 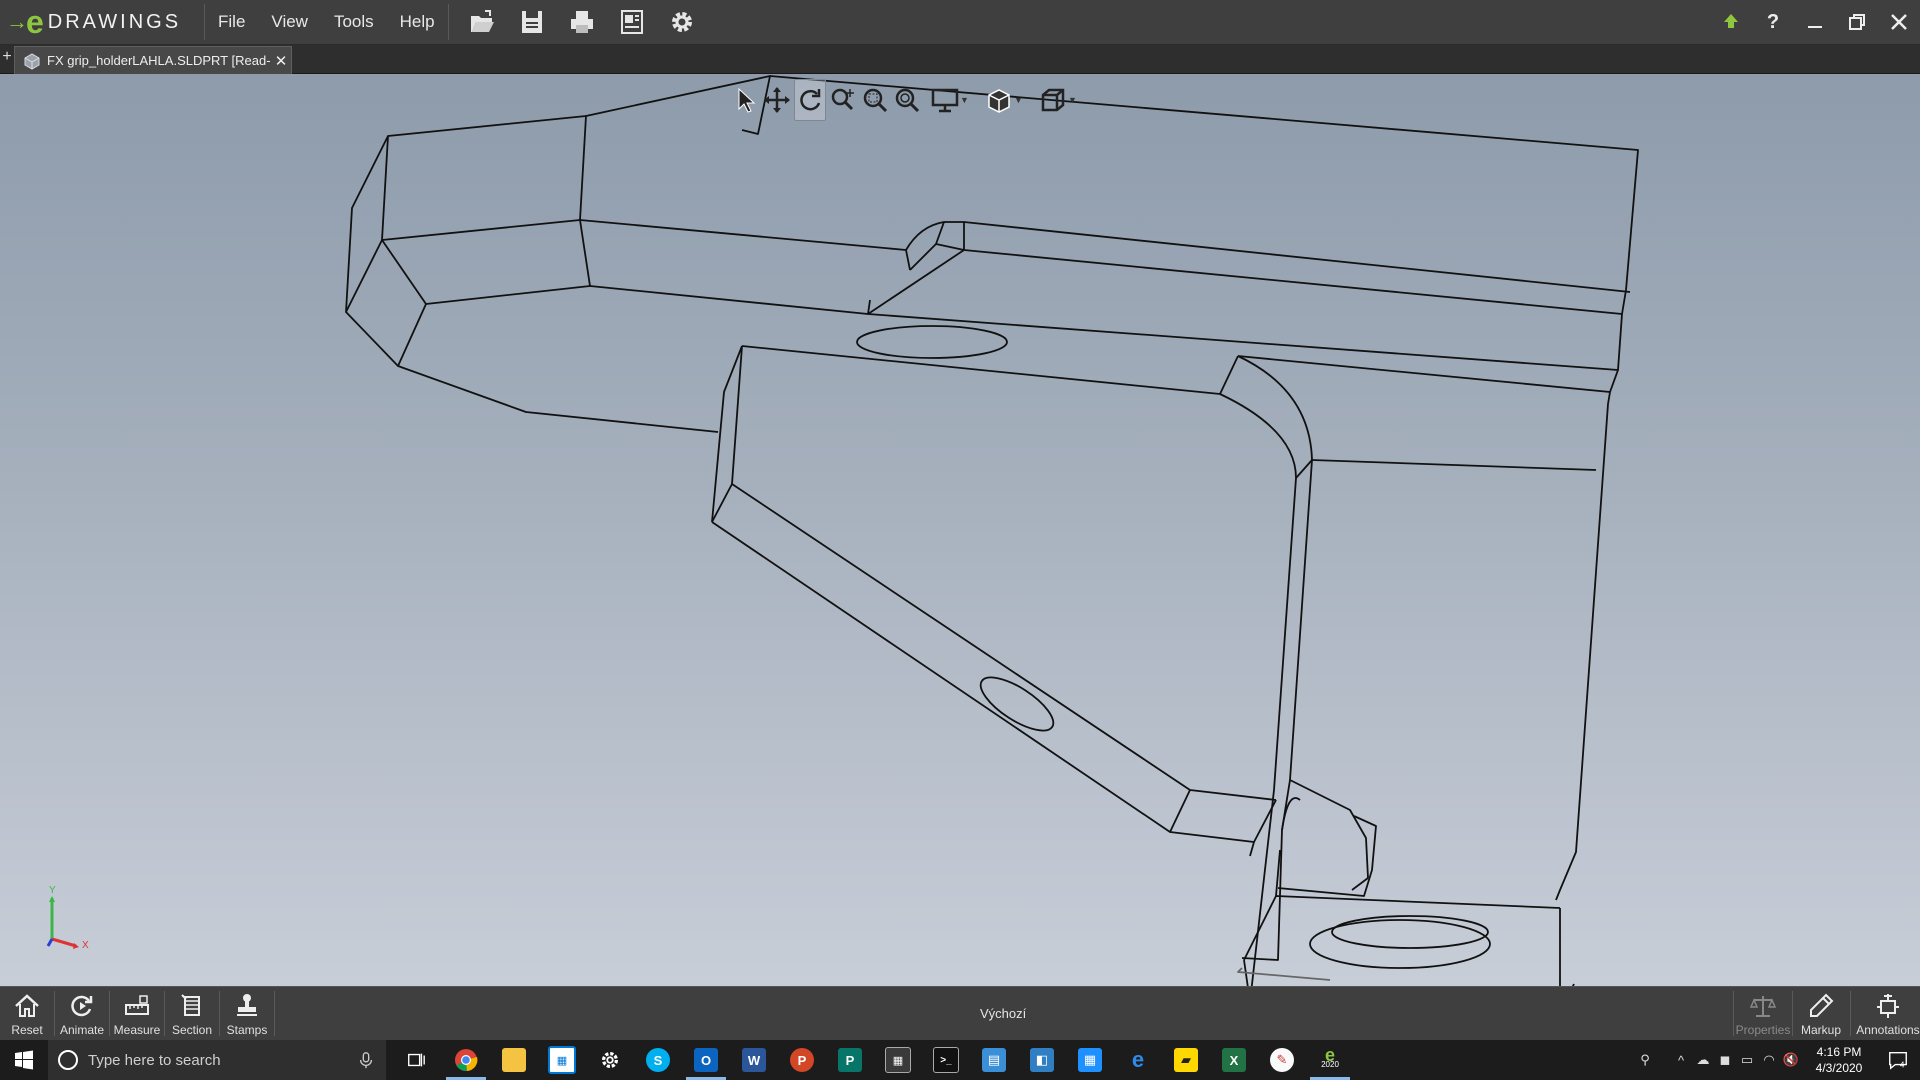 What do you see at coordinates (1815, 22) in the screenshot?
I see `minimize-icon` at bounding box center [1815, 22].